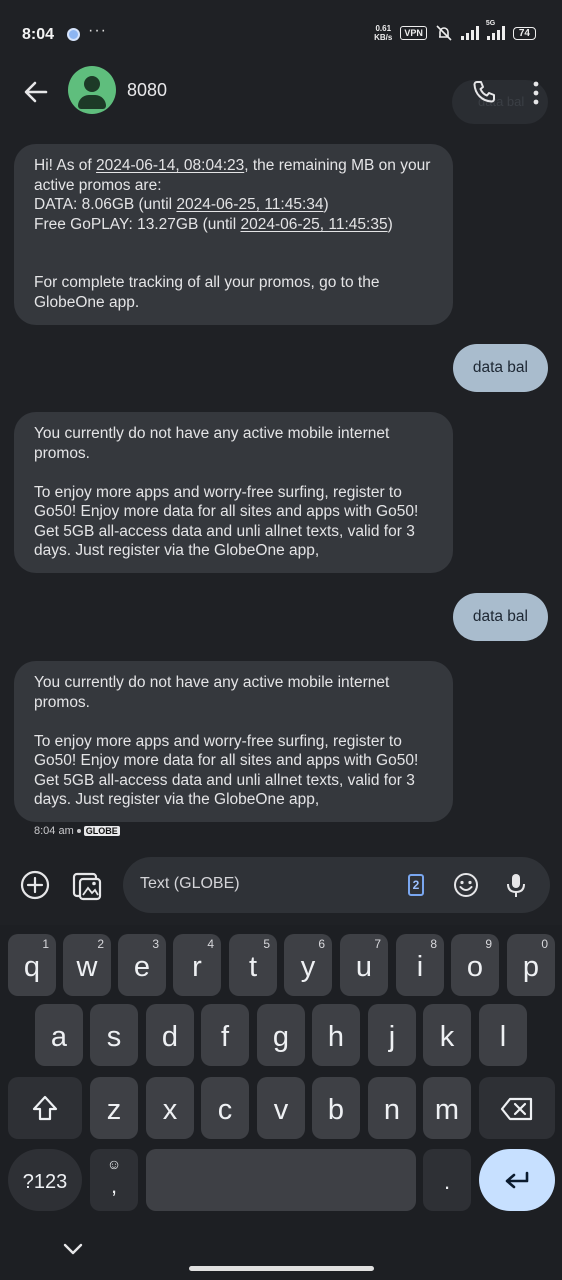 This screenshot has height=1280, width=562. What do you see at coordinates (92, 90) in the screenshot?
I see `contact-avatar` at bounding box center [92, 90].